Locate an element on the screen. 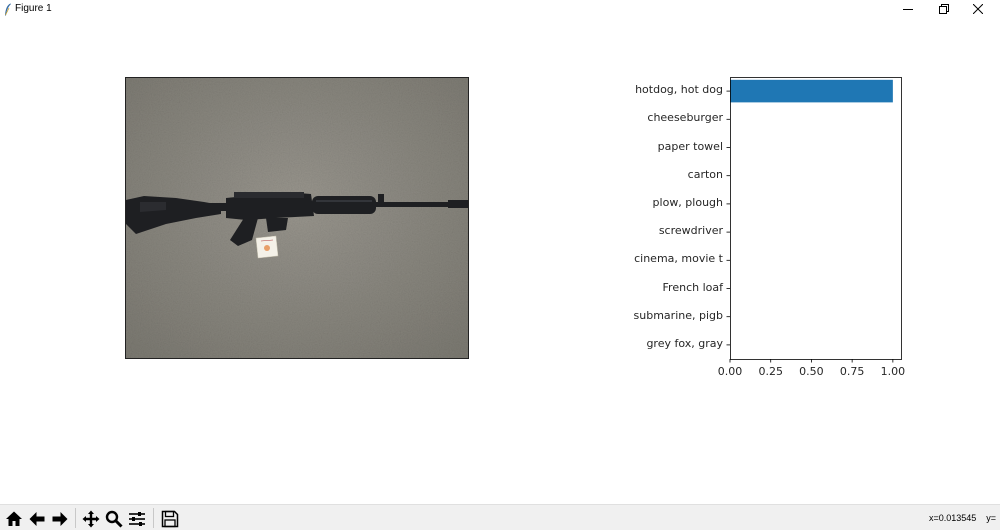 The height and width of the screenshot is (530, 1000). window-title: Figure 1 is located at coordinates (33, 8).